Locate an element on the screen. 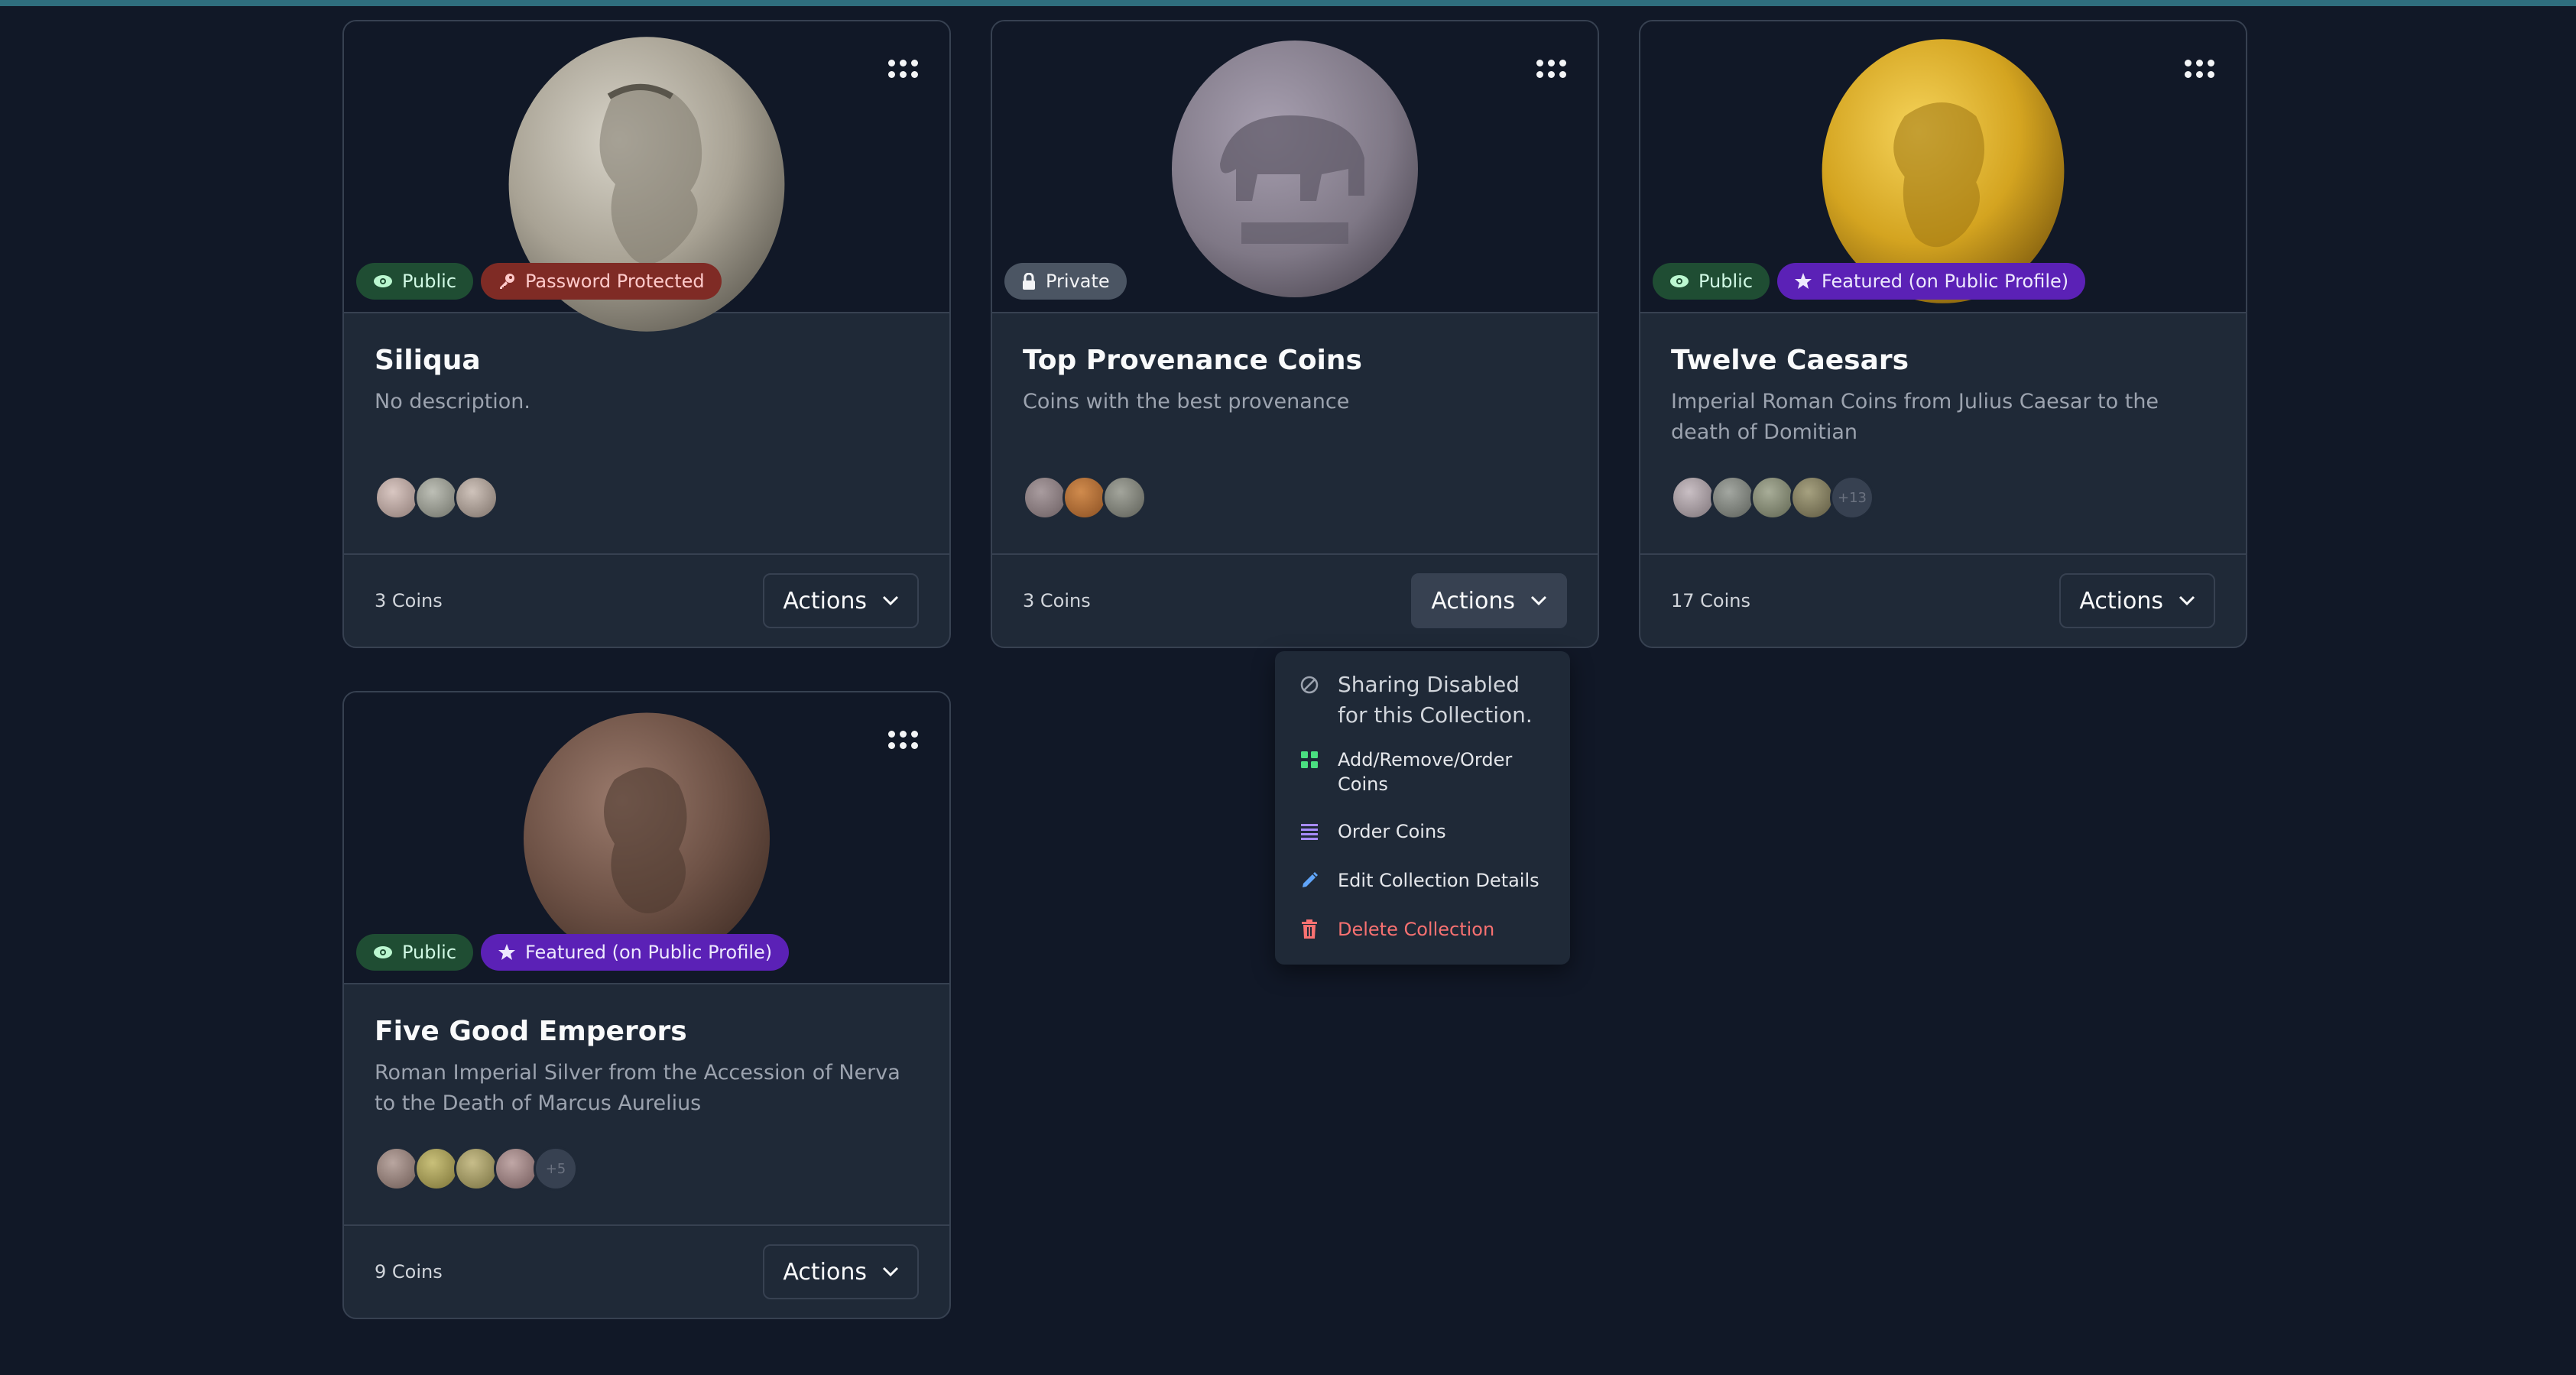  coin-thumbnails: +13 is located at coordinates (1772, 497).